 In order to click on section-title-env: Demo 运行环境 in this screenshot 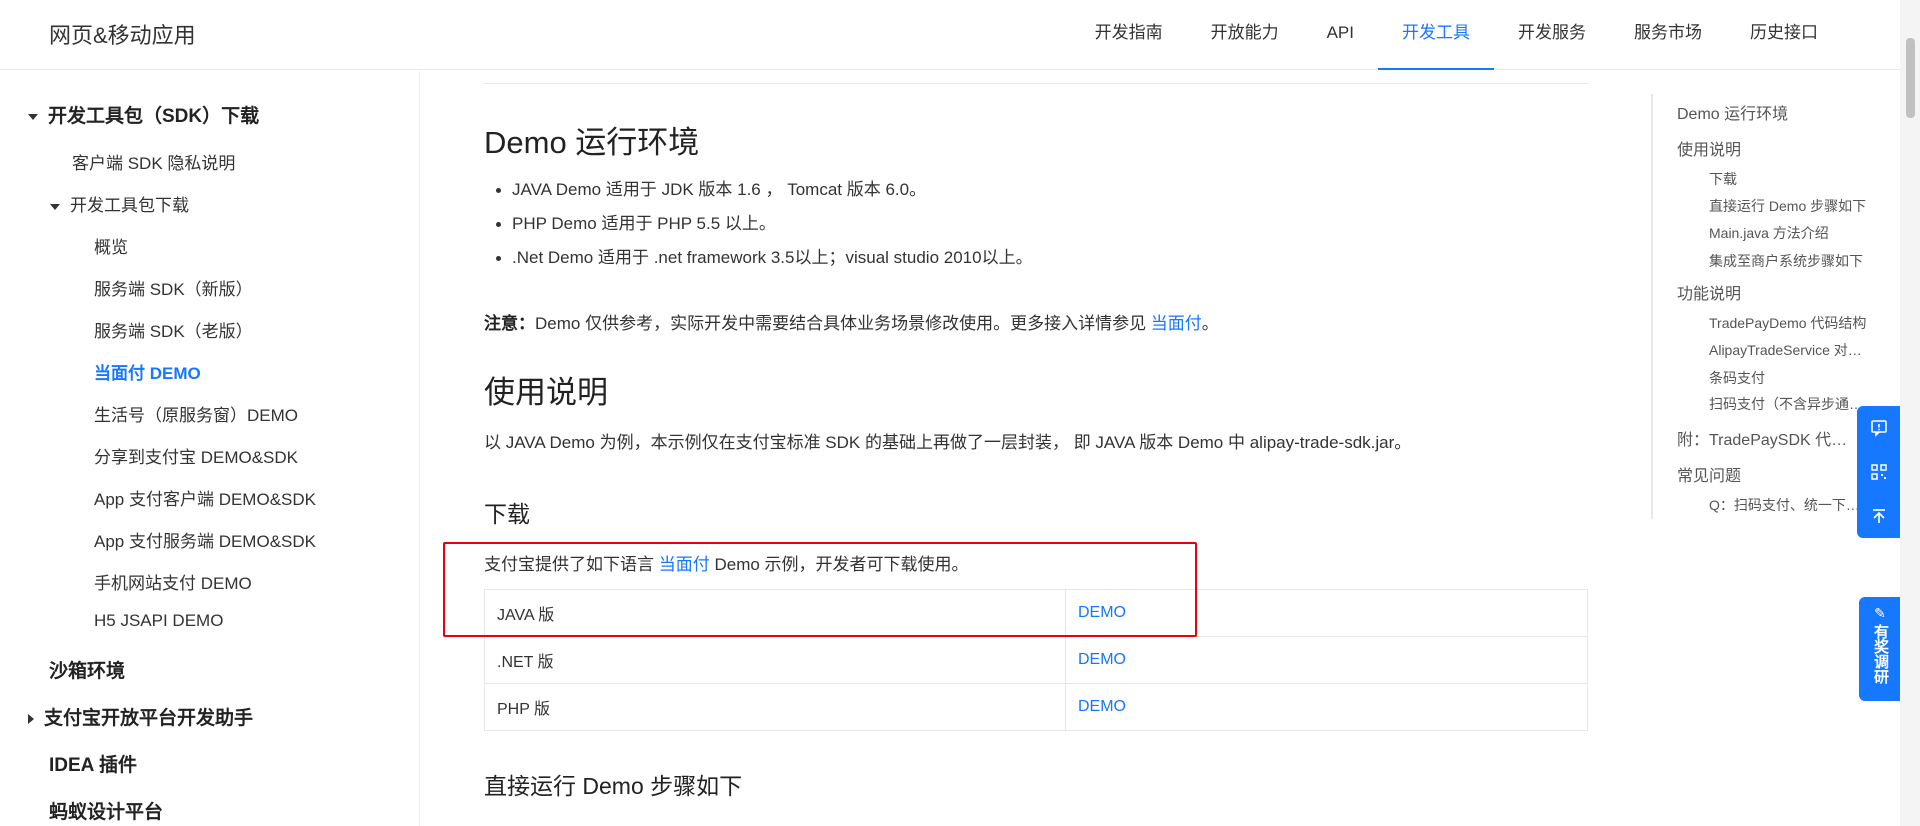, I will do `click(592, 142)`.